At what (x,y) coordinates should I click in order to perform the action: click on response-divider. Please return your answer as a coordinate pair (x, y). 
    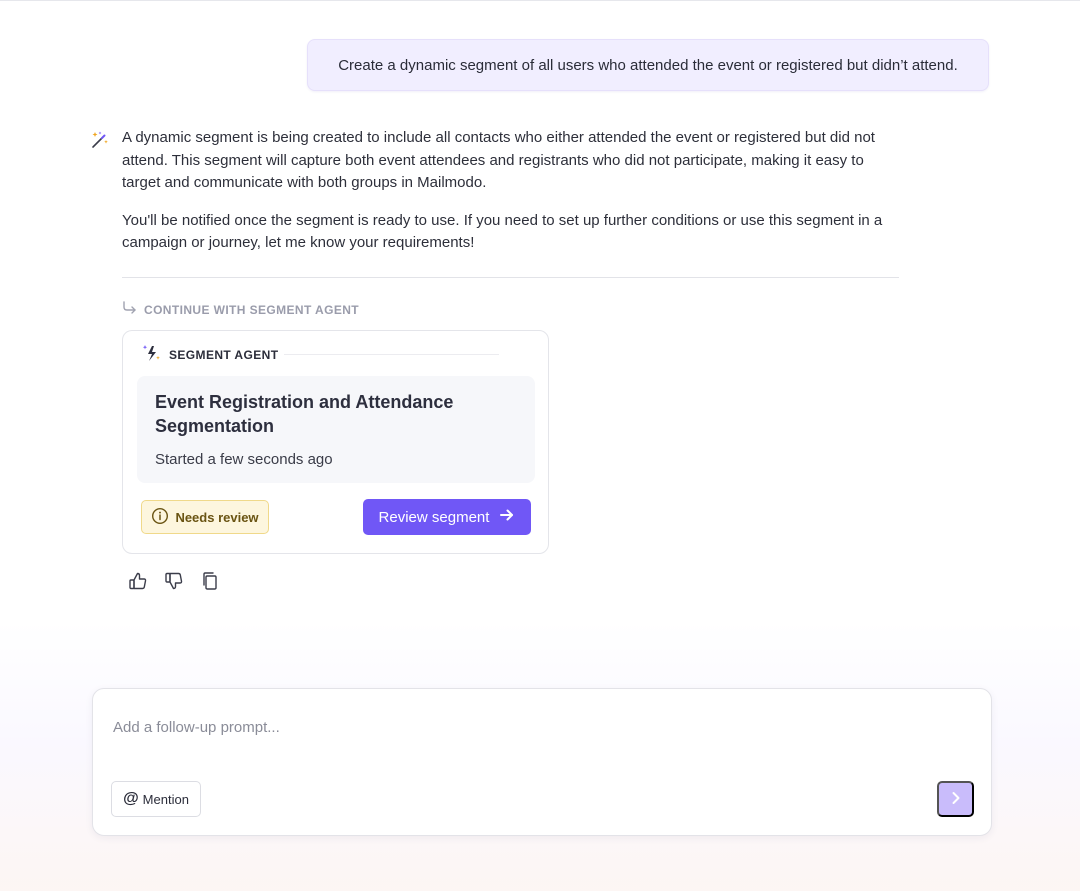
    Looking at the image, I should click on (510, 277).